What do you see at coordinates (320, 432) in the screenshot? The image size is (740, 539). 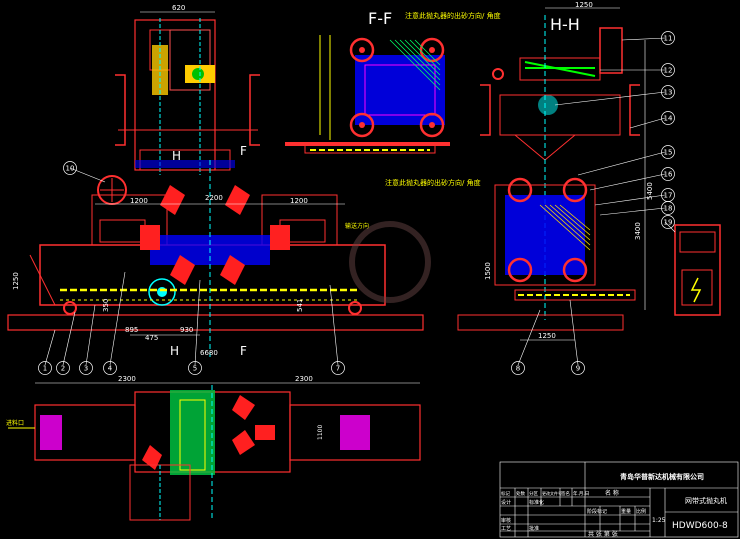 I see `dim-1100: 1100` at bounding box center [320, 432].